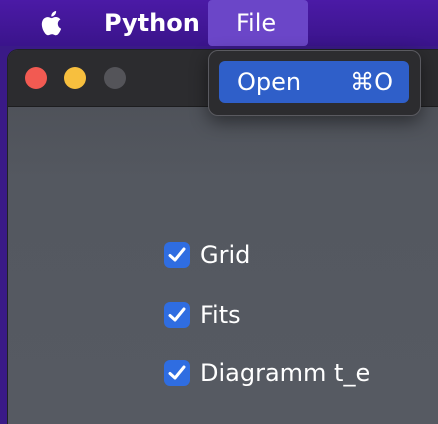 Image resolution: width=438 pixels, height=424 pixels. I want to click on keyboard-shortcut: ⌘O, so click(371, 82).